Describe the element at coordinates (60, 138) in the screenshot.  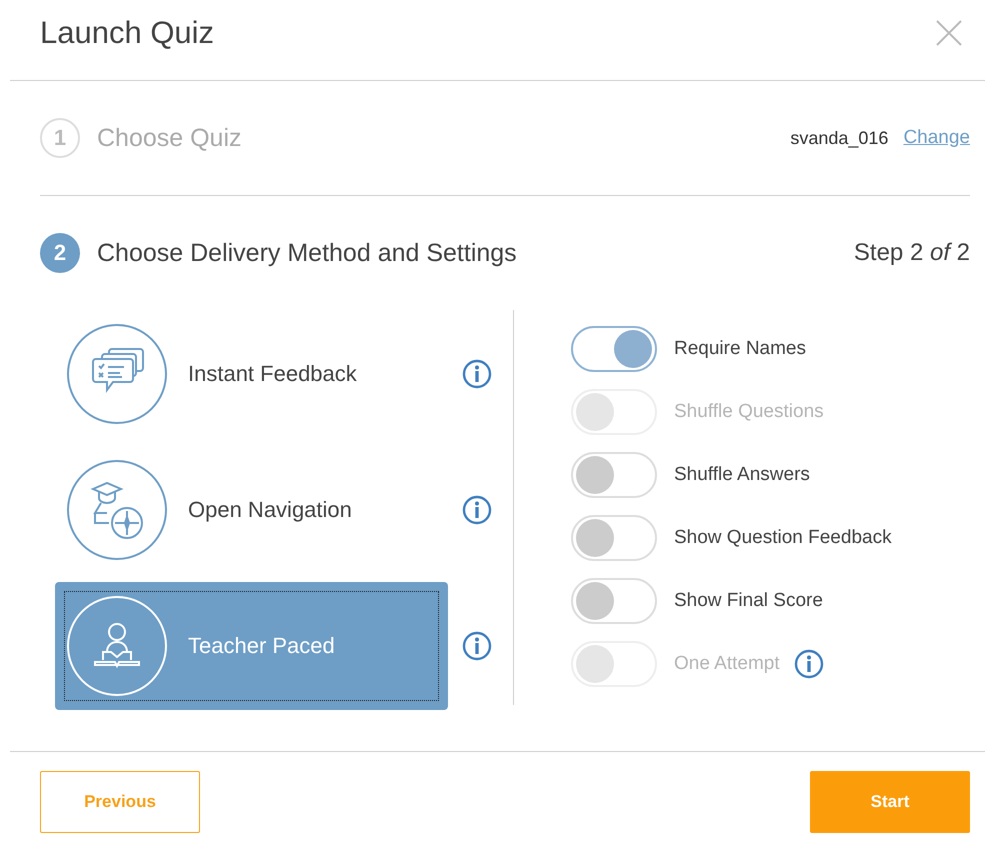
I see `step-number: 1` at that location.